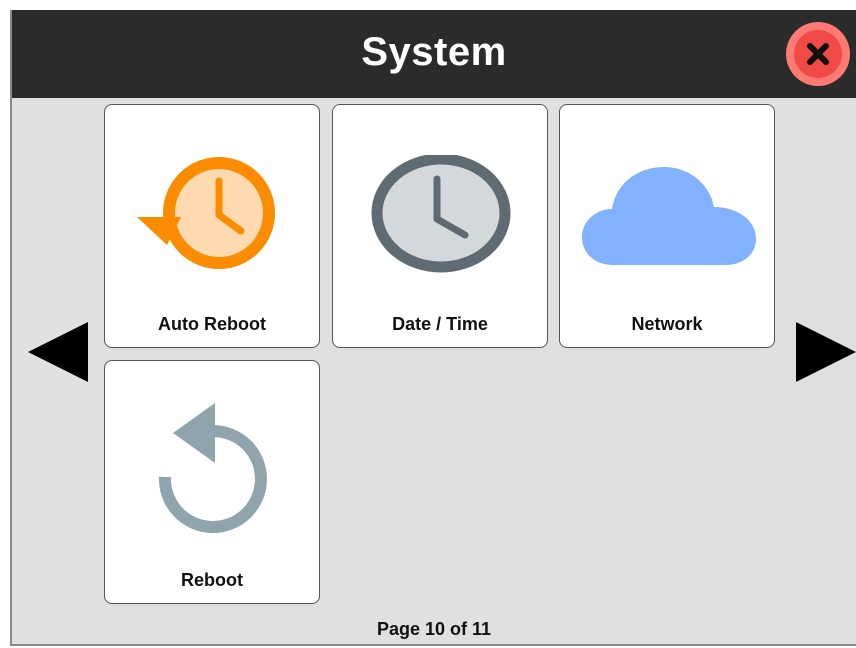 This screenshot has height=648, width=856. Describe the element at coordinates (667, 324) in the screenshot. I see `tile-label: Network` at that location.